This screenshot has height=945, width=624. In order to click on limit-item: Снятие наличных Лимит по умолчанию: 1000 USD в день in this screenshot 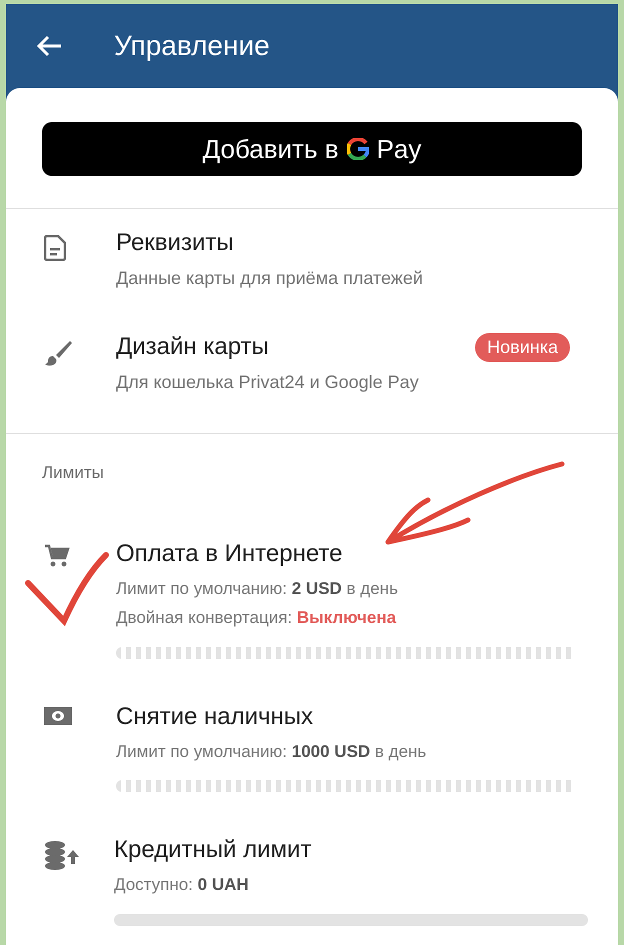, I will do `click(312, 745)`.